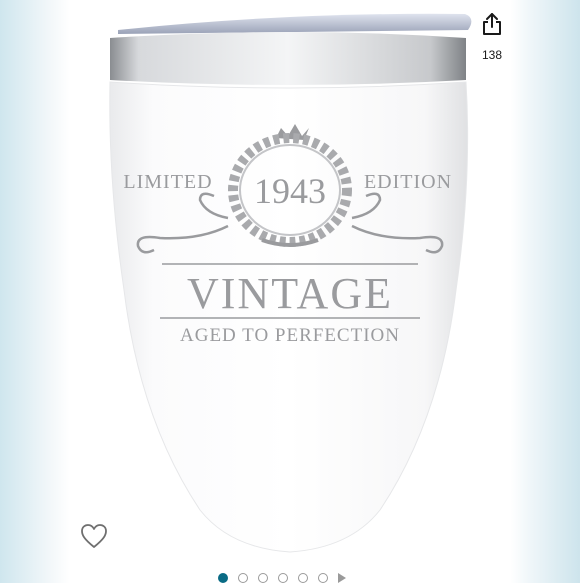 The width and height of the screenshot is (580, 583). I want to click on edition-text: EDITION, so click(408, 182).